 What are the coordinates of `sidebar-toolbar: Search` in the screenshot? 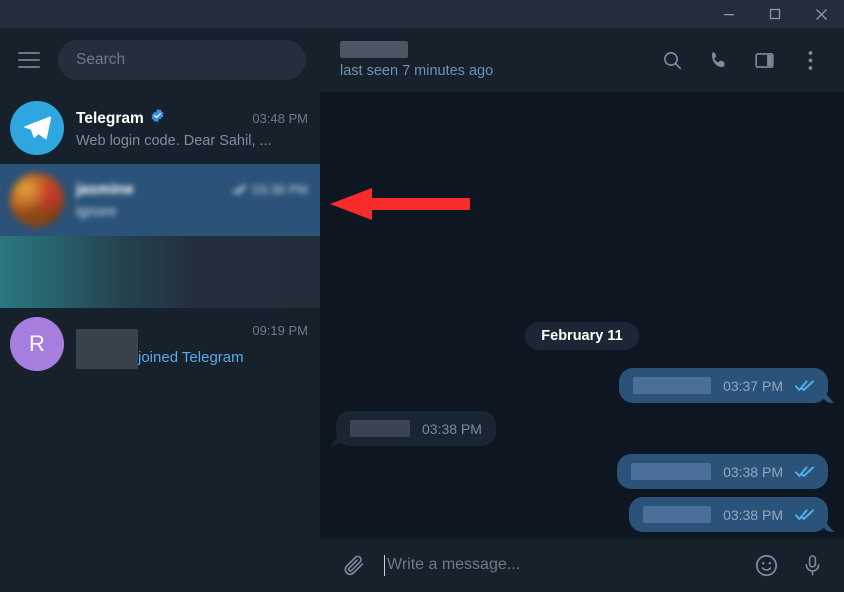 It's located at (160, 60).